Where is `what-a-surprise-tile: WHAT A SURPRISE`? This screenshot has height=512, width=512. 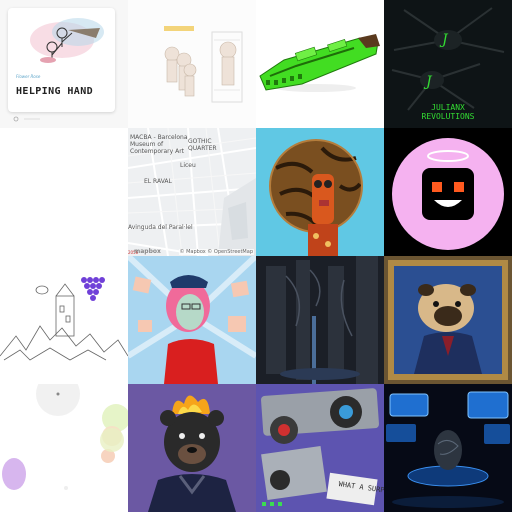
what-a-surprise-tile: WHAT A SURPRISE is located at coordinates (320, 448).